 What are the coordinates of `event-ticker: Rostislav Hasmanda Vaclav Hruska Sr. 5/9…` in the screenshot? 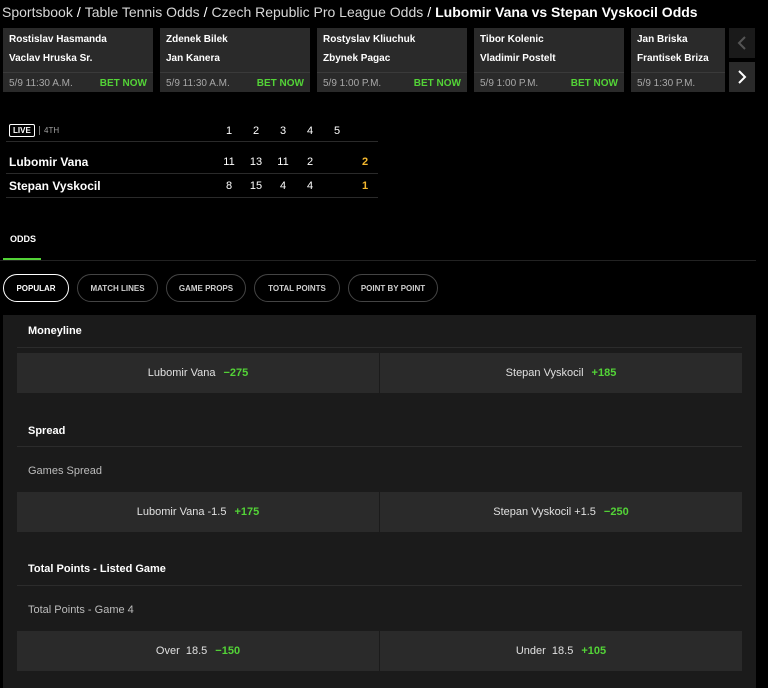 It's located at (364, 60).